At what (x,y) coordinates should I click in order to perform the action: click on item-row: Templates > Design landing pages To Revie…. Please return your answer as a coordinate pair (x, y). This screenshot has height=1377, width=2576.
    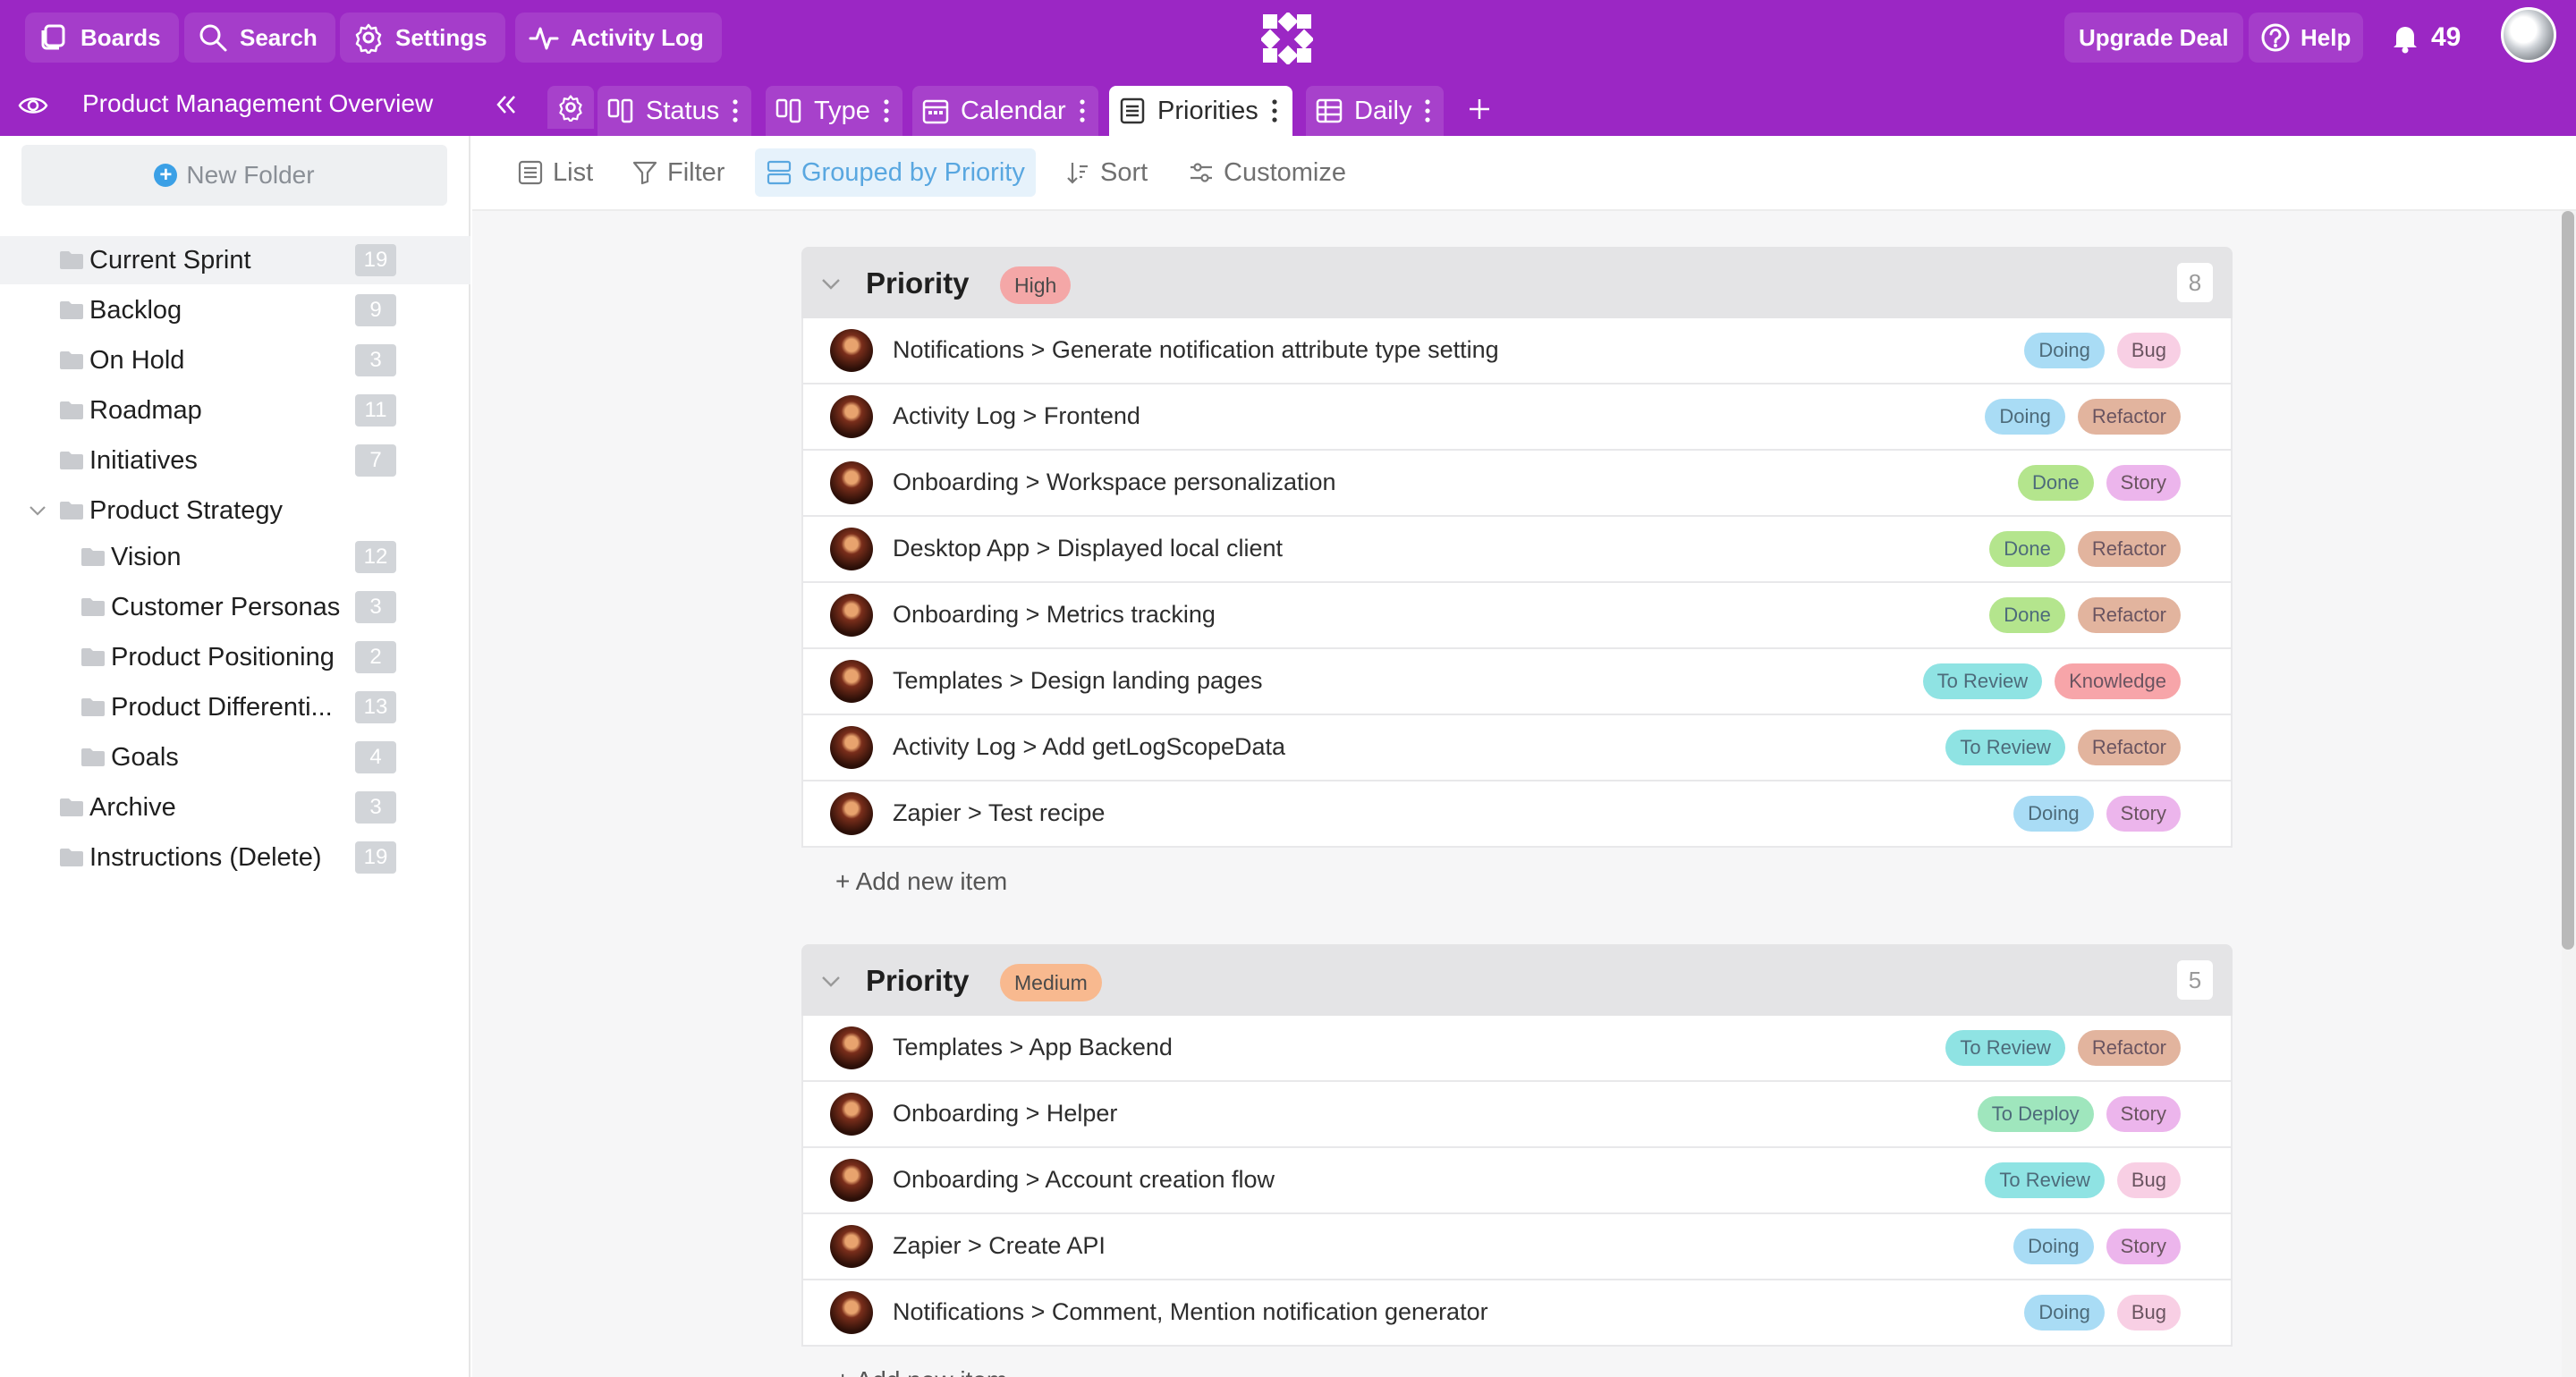
    Looking at the image, I should click on (1517, 682).